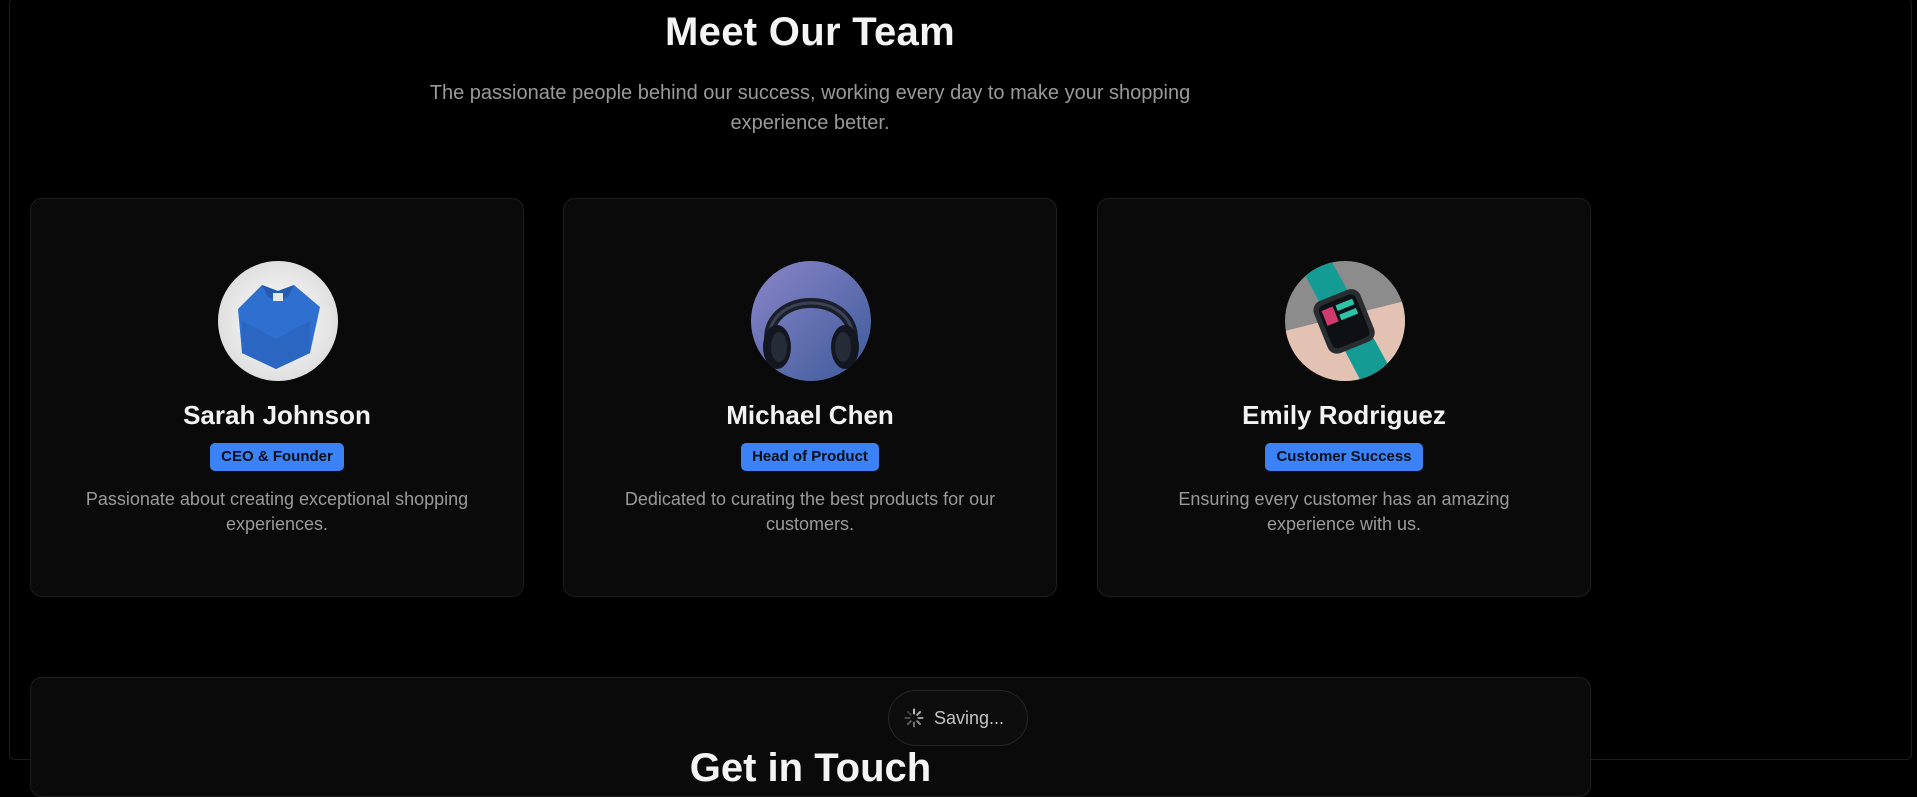 Image resolution: width=1917 pixels, height=797 pixels. I want to click on contact-section-title: Get in Touch, so click(810, 768).